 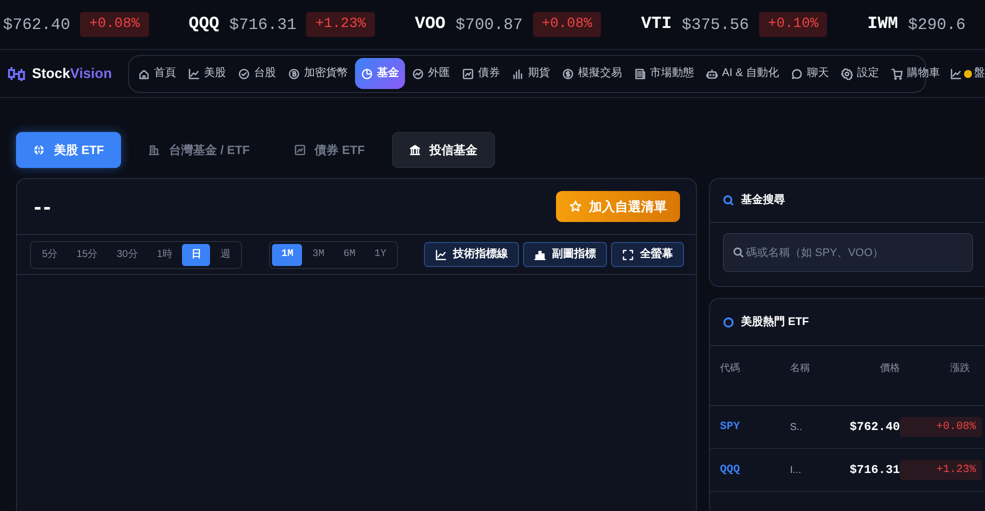 I want to click on range-option: 1M, so click(x=287, y=255).